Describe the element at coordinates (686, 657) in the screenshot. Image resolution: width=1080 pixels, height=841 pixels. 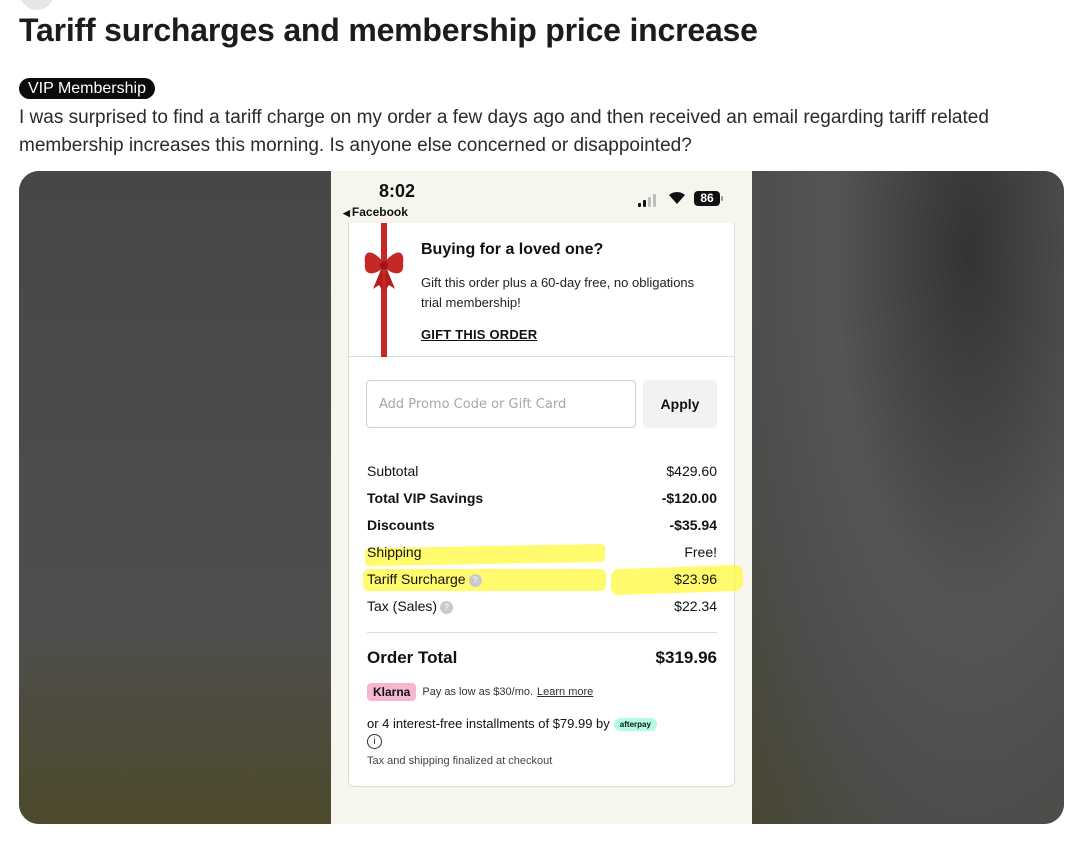
I see `order-total-value: $319.96` at that location.